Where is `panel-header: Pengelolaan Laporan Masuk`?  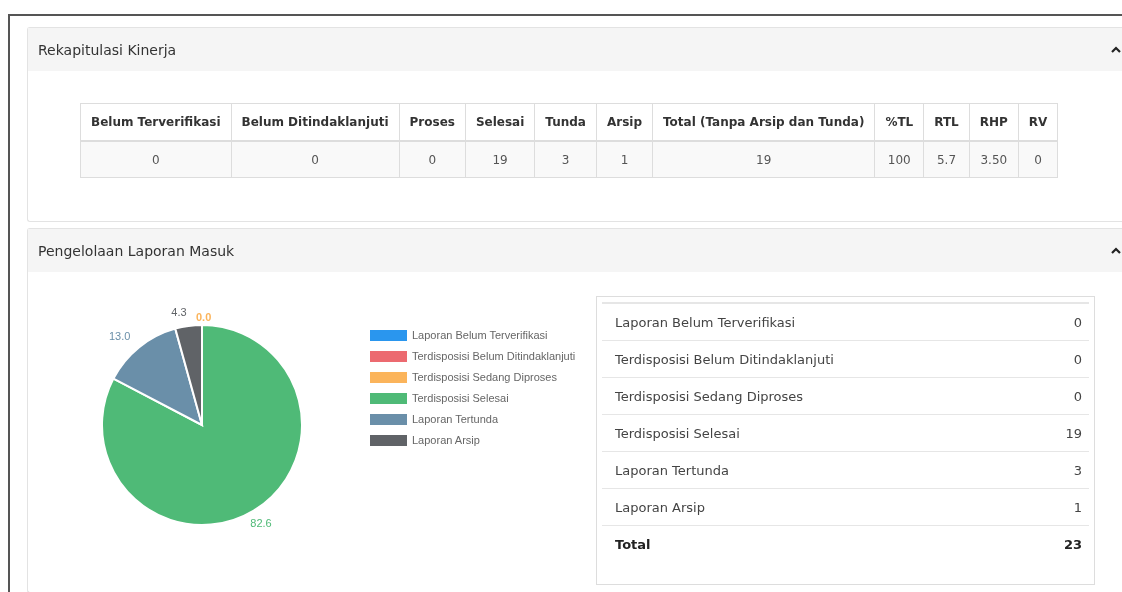
panel-header: Pengelolaan Laporan Masuk is located at coordinates (575, 250).